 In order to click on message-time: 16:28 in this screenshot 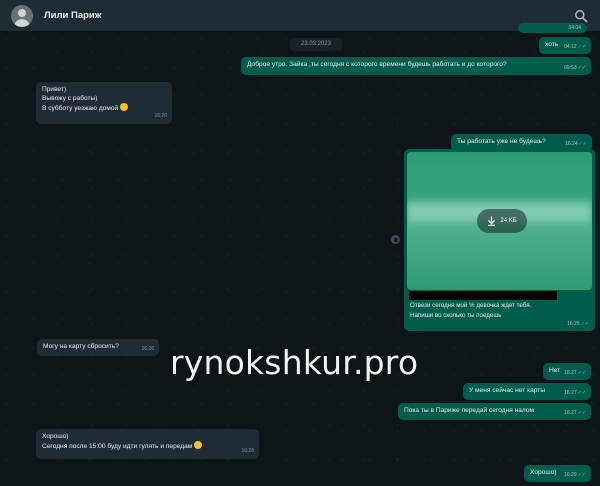, I will do `click(247, 451)`.